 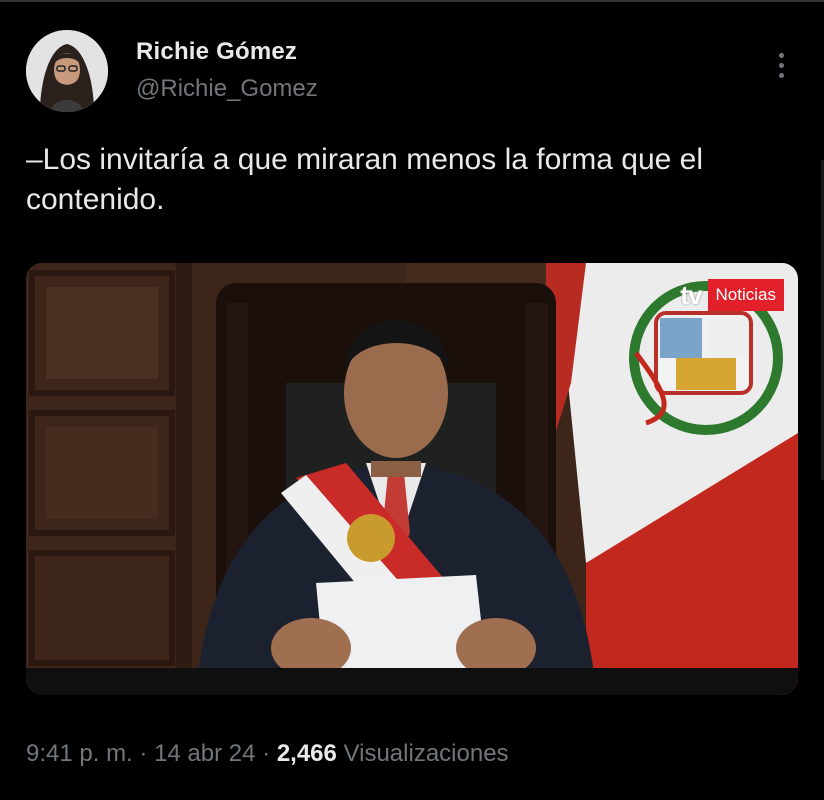 What do you see at coordinates (691, 294) in the screenshot?
I see `tv-logo-icon: tv` at bounding box center [691, 294].